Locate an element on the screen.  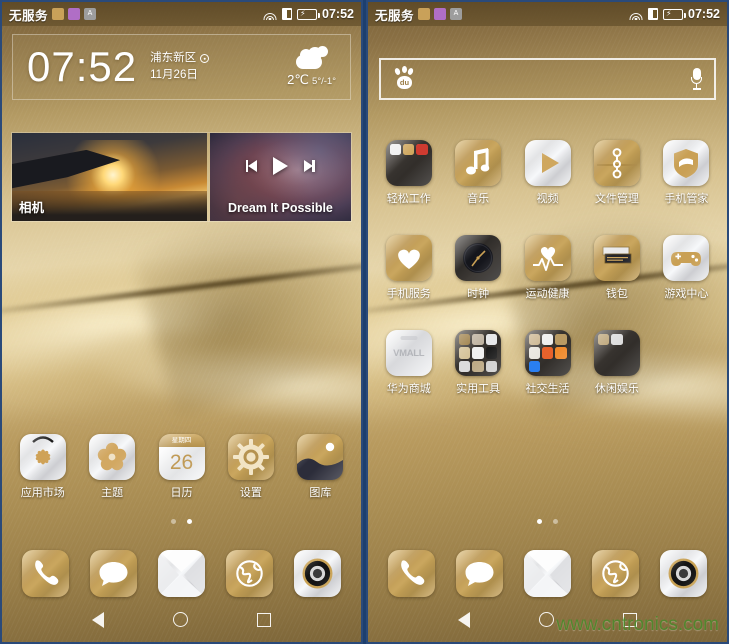
app-icon-settings: 设置 is located at coordinates (250, 467).